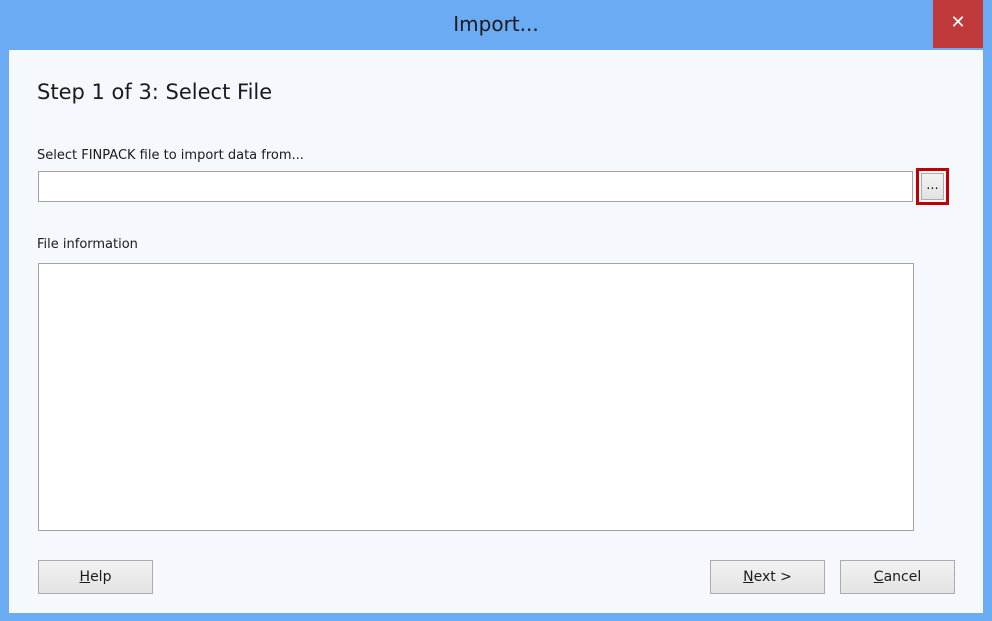  I want to click on close-icon: ✕, so click(958, 22).